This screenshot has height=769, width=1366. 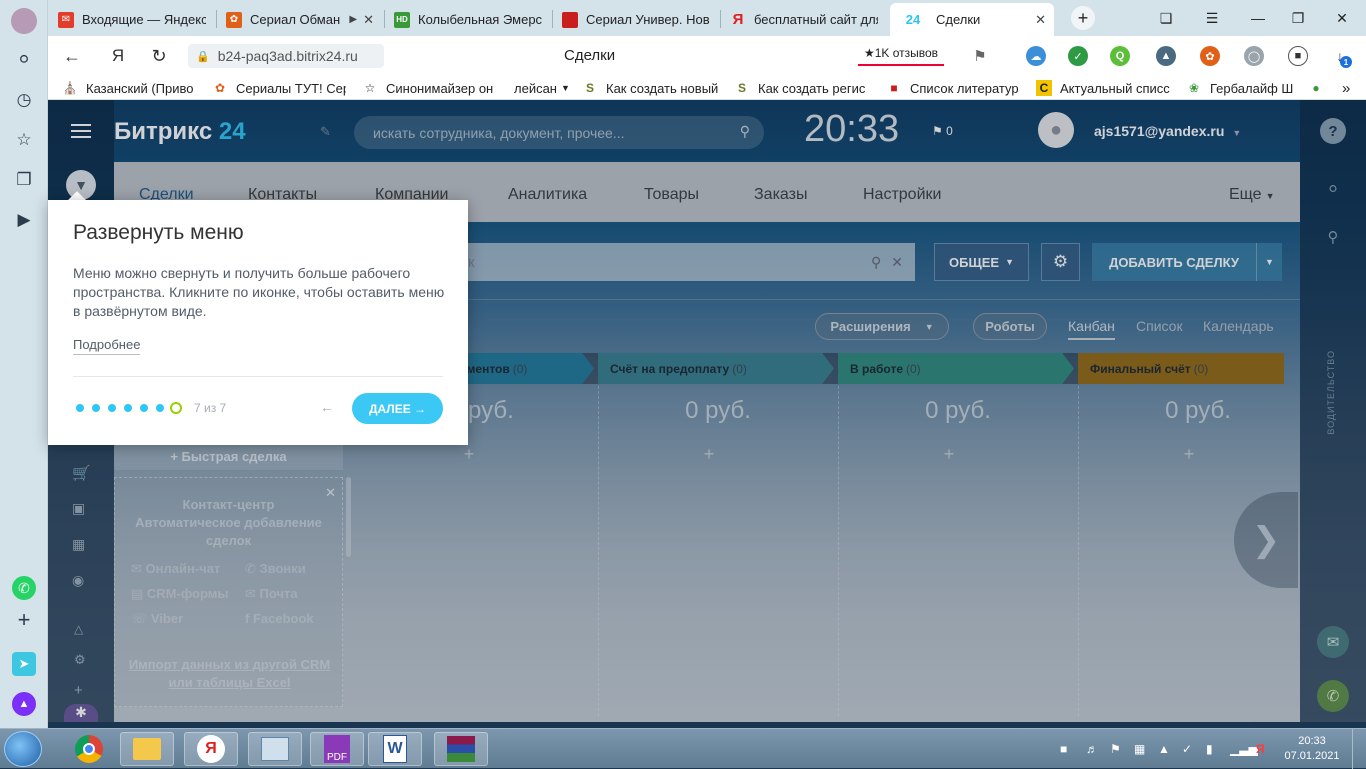 What do you see at coordinates (1010, 326) in the screenshot?
I see `robots-button: Роботы` at bounding box center [1010, 326].